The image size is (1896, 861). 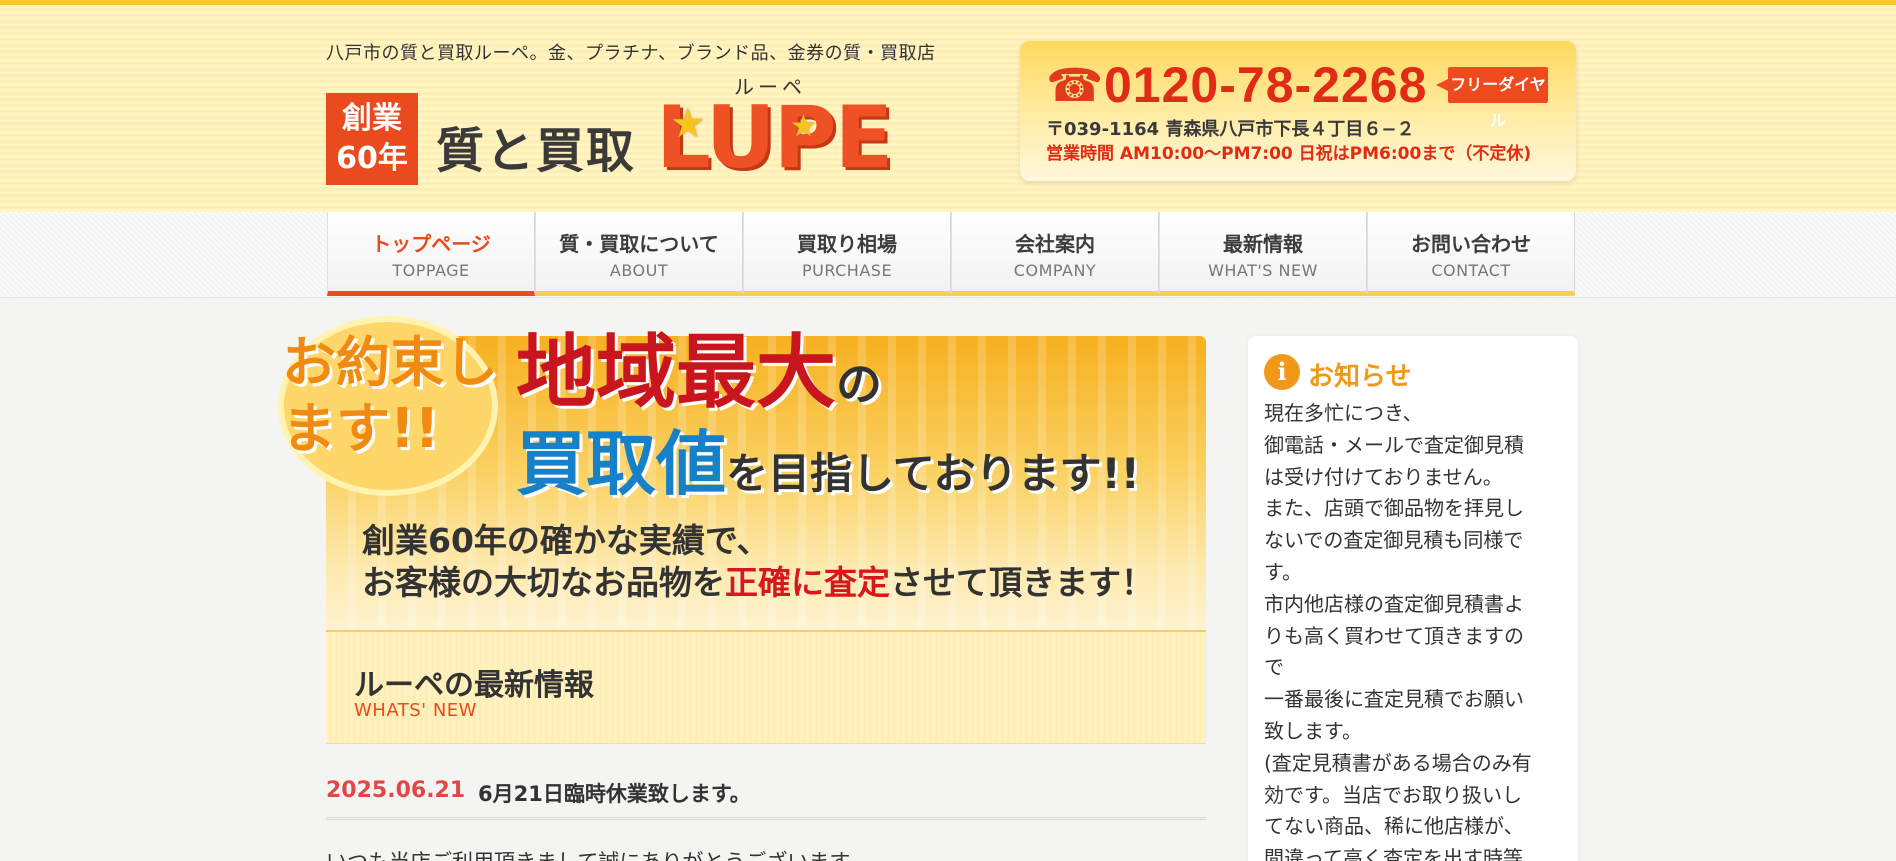 What do you see at coordinates (614, 793) in the screenshot?
I see `news-headline: 6月21日臨時休業致します。` at bounding box center [614, 793].